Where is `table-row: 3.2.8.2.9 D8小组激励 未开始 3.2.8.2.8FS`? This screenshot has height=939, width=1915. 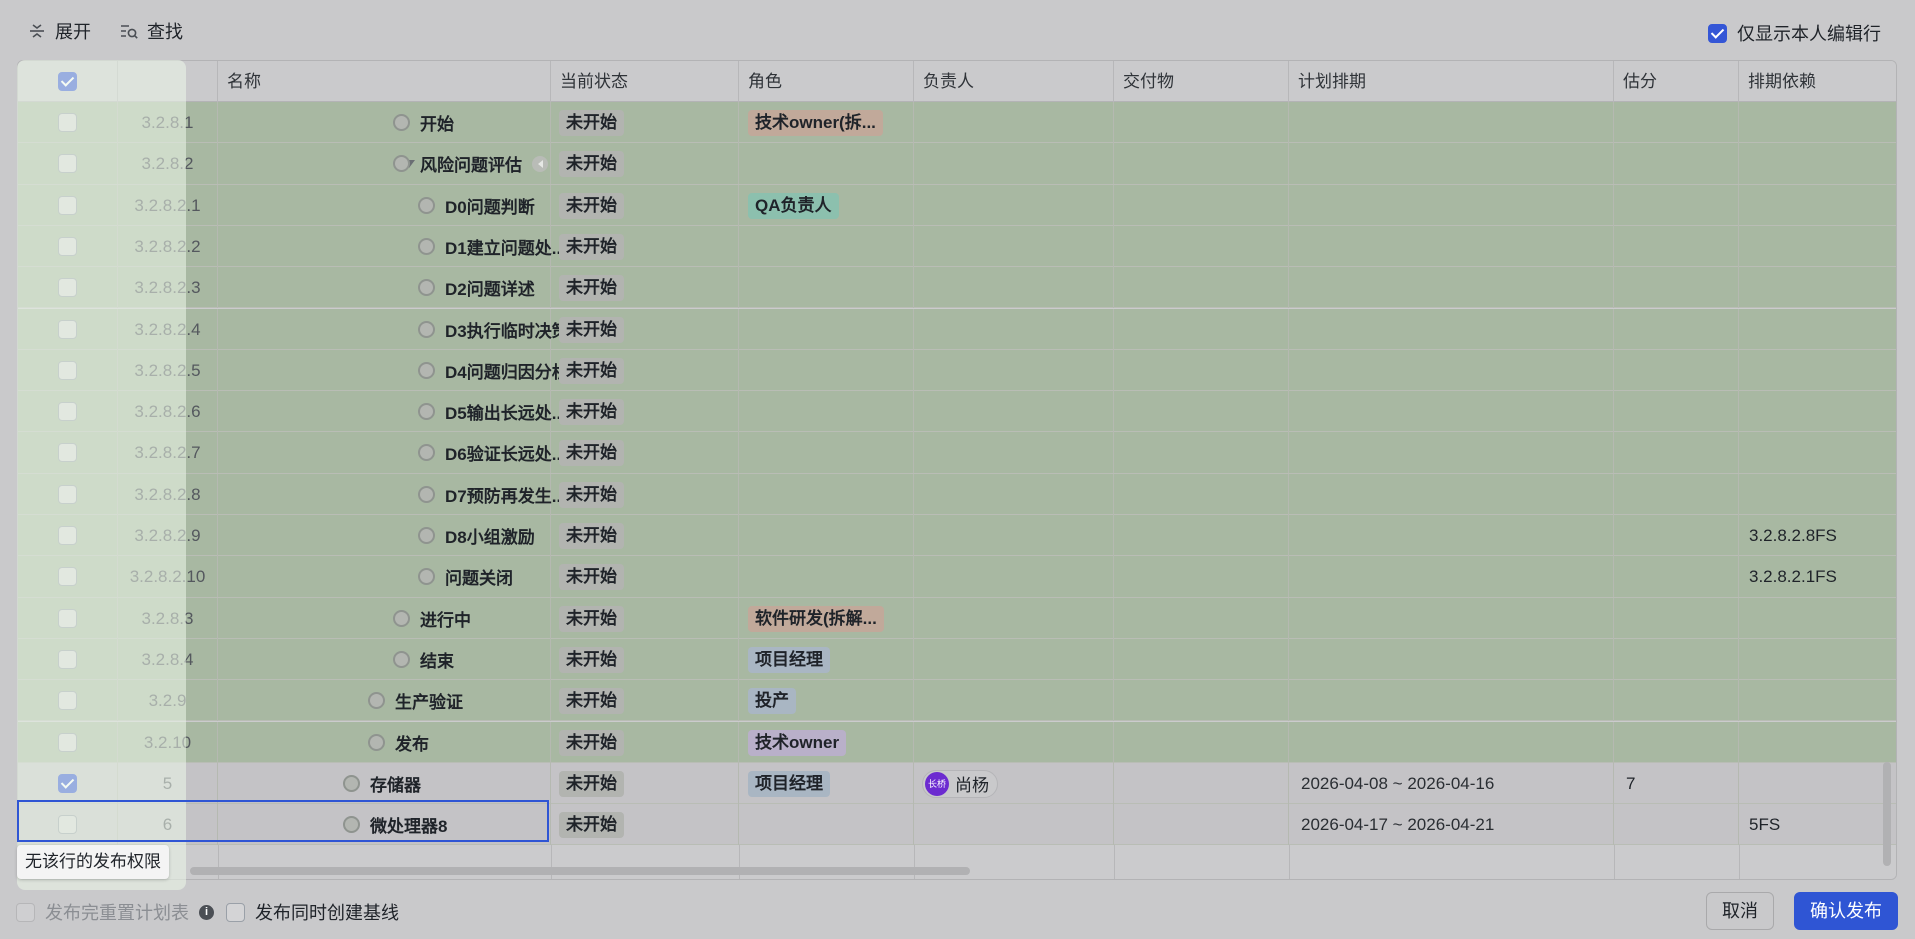
table-row: 3.2.8.2.9 D8小组激励 未开始 3.2.8.2.8FS is located at coordinates (957, 536).